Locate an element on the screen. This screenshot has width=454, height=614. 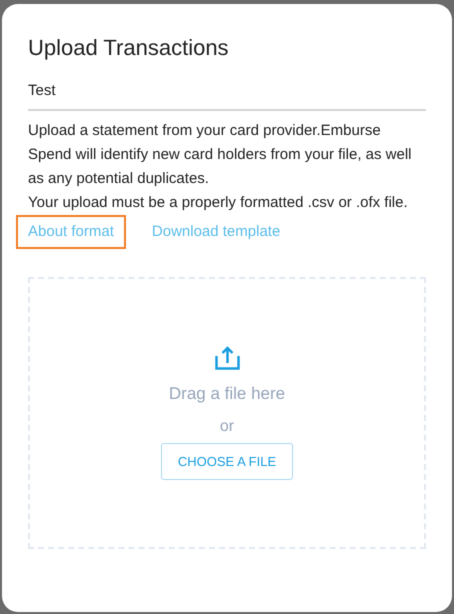
or-label: or is located at coordinates (227, 426).